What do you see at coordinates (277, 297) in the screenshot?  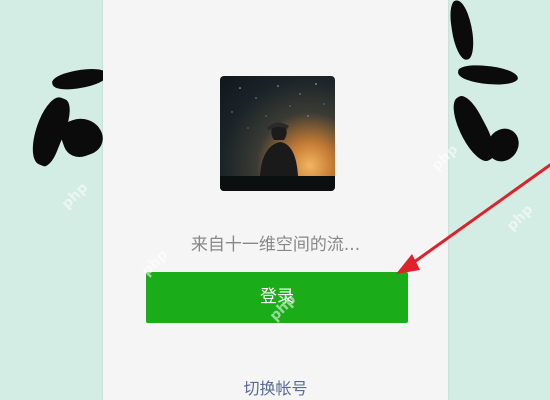 I see `login-button: 登录` at bounding box center [277, 297].